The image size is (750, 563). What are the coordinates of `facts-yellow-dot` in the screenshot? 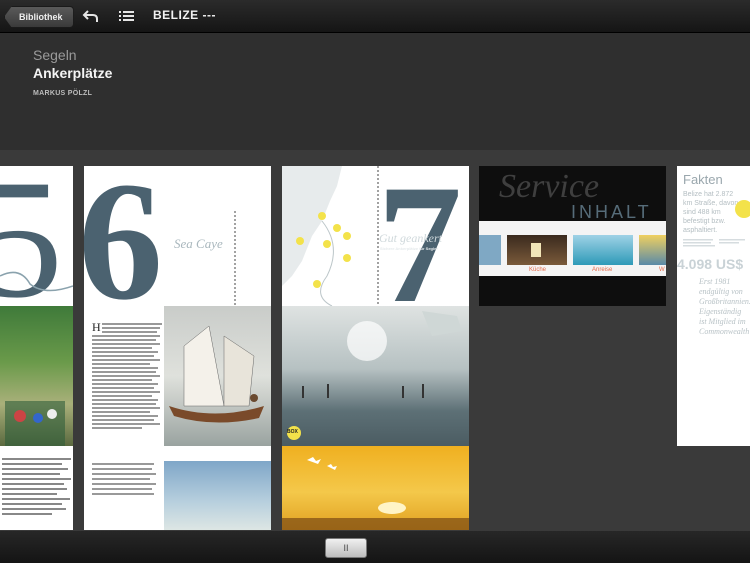 It's located at (742, 209).